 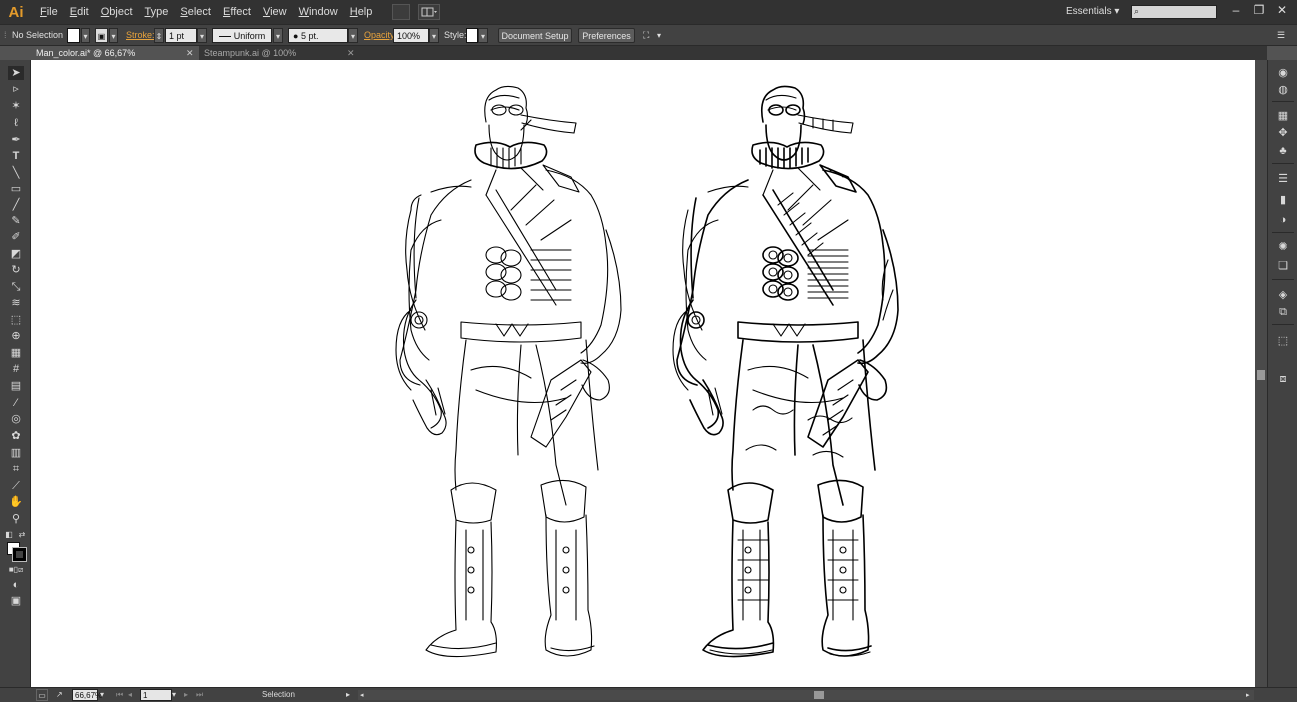 I want to click on menu-effect: Effect, so click(x=237, y=12).